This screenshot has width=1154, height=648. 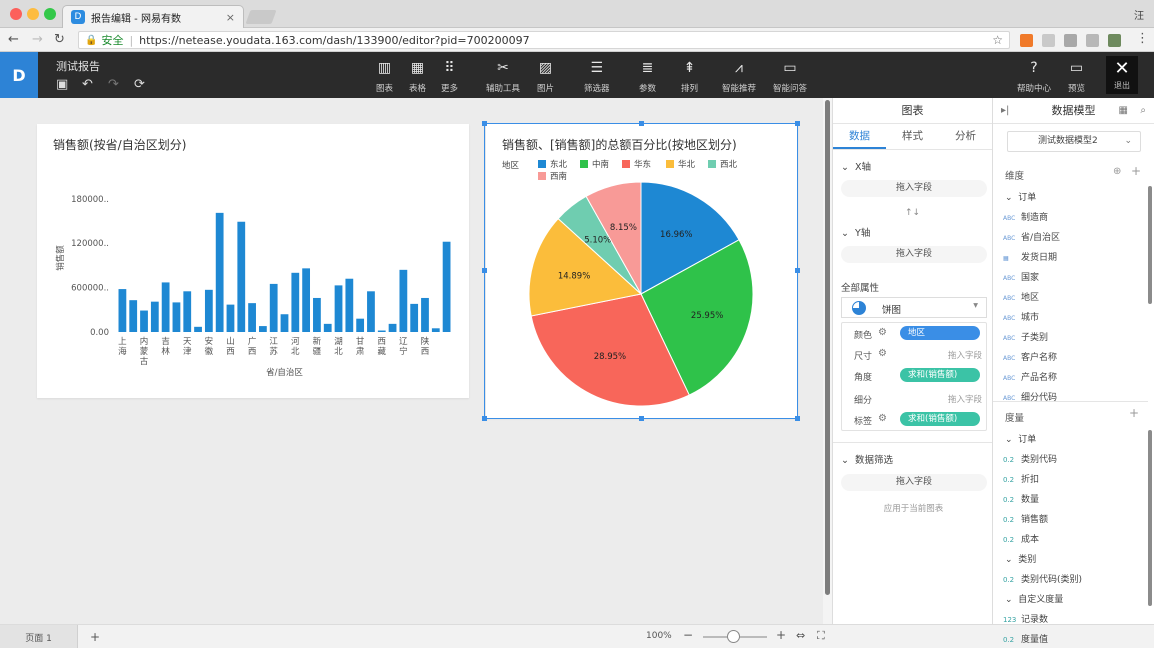 What do you see at coordinates (997, 40) in the screenshot?
I see `bookmark-star-icon: ☆` at bounding box center [997, 40].